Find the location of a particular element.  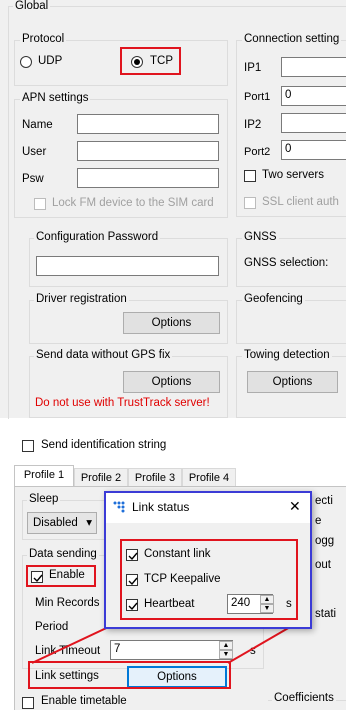

tcp-keepalive-checkbox is located at coordinates (132, 580).